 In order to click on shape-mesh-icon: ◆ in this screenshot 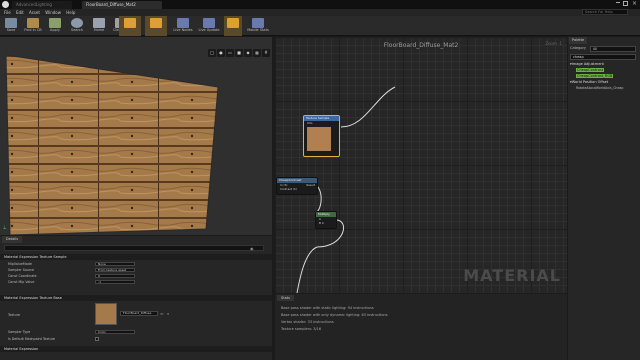, I will do `click(248, 53)`.